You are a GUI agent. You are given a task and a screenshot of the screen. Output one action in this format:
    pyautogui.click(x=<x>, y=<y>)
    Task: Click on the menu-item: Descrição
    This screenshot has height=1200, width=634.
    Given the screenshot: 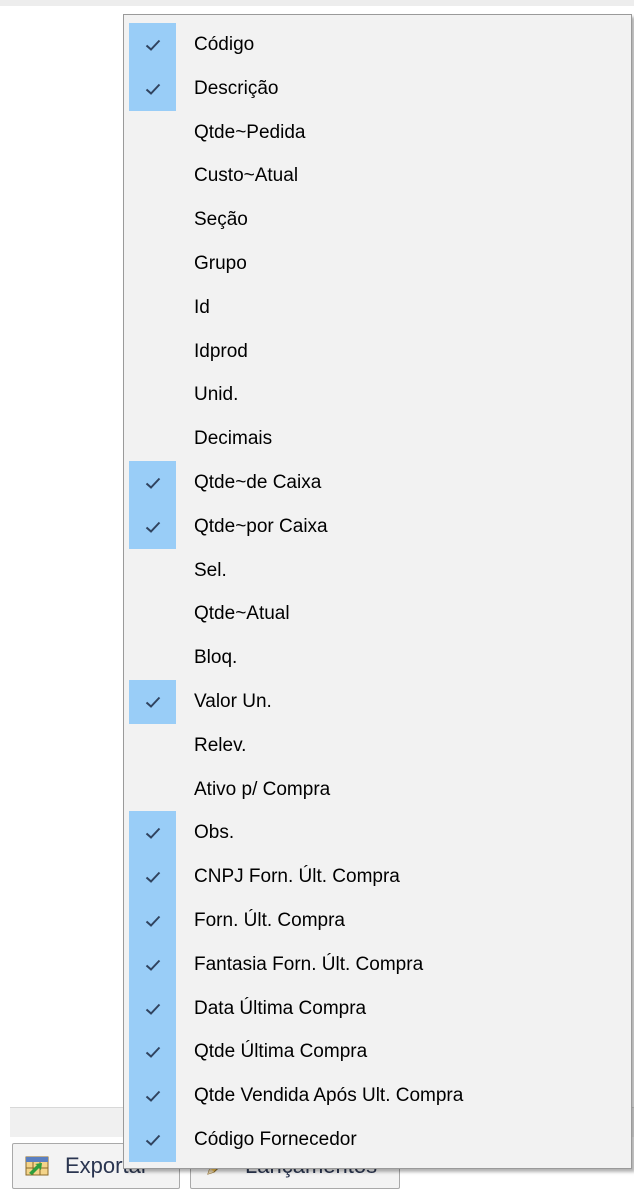 What is the action you would take?
    pyautogui.click(x=377, y=89)
    